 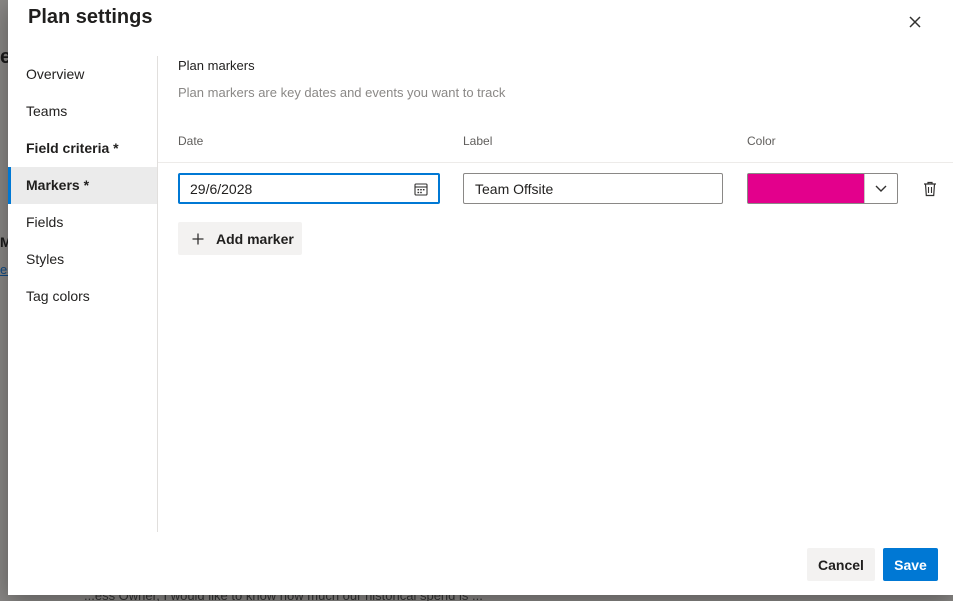 What do you see at coordinates (514, 188) in the screenshot?
I see `marker-label-value: Team Offsite` at bounding box center [514, 188].